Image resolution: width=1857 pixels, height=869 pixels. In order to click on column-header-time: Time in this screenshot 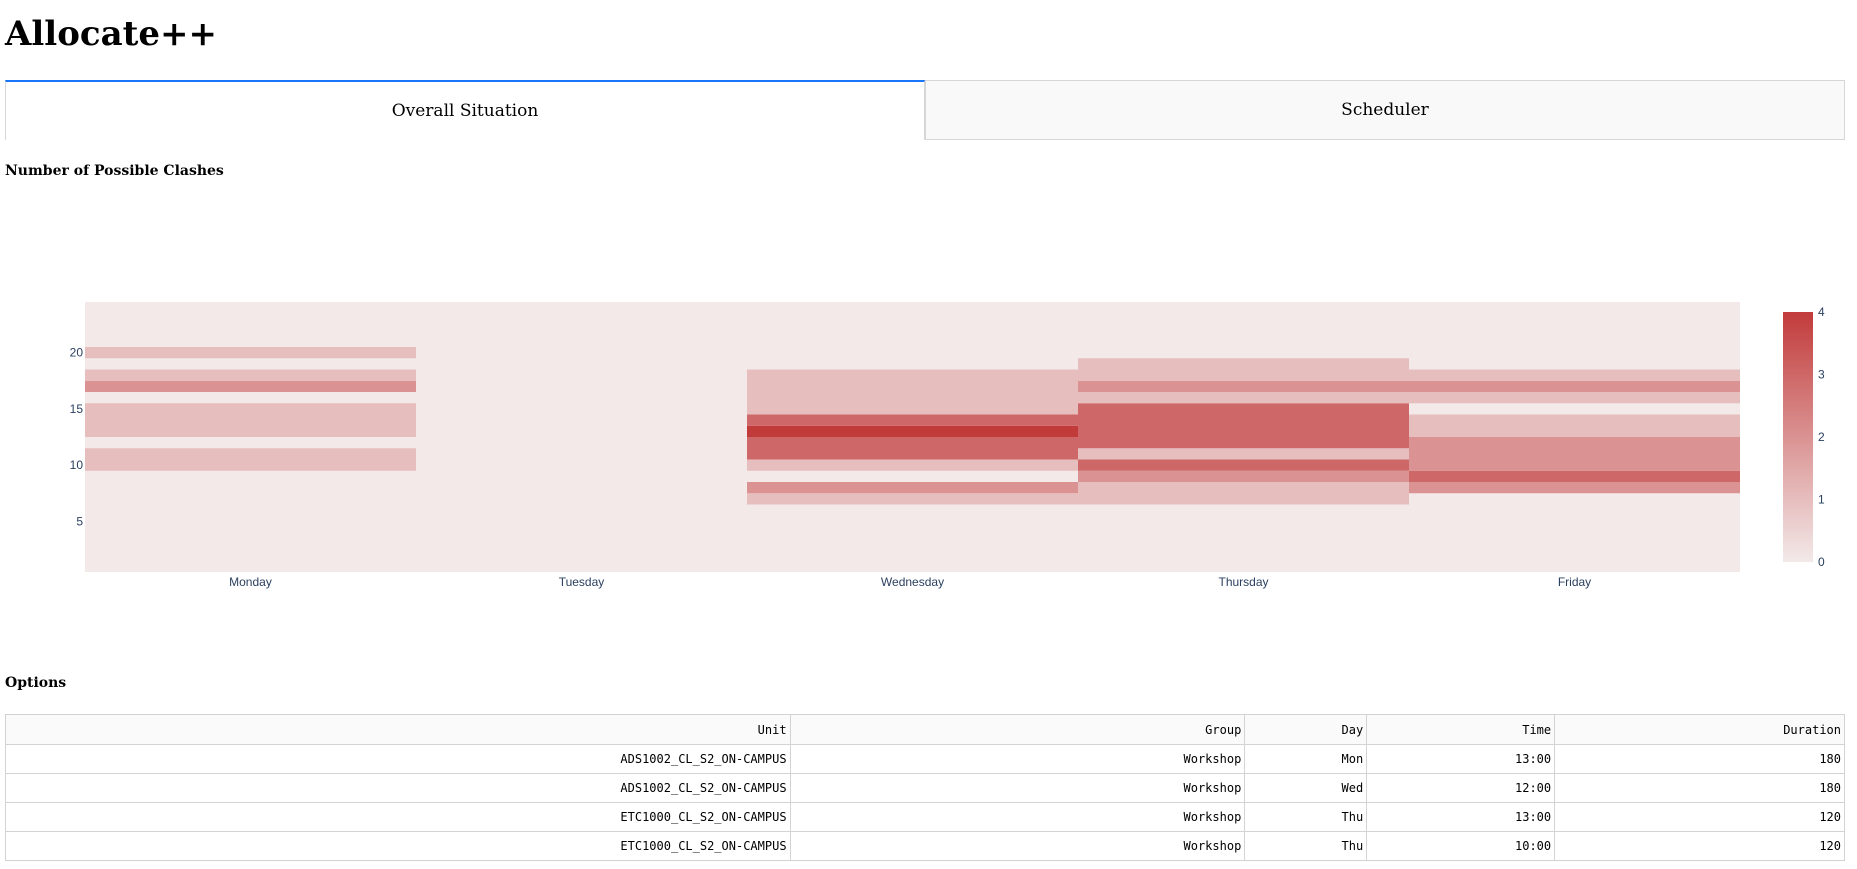, I will do `click(1461, 729)`.